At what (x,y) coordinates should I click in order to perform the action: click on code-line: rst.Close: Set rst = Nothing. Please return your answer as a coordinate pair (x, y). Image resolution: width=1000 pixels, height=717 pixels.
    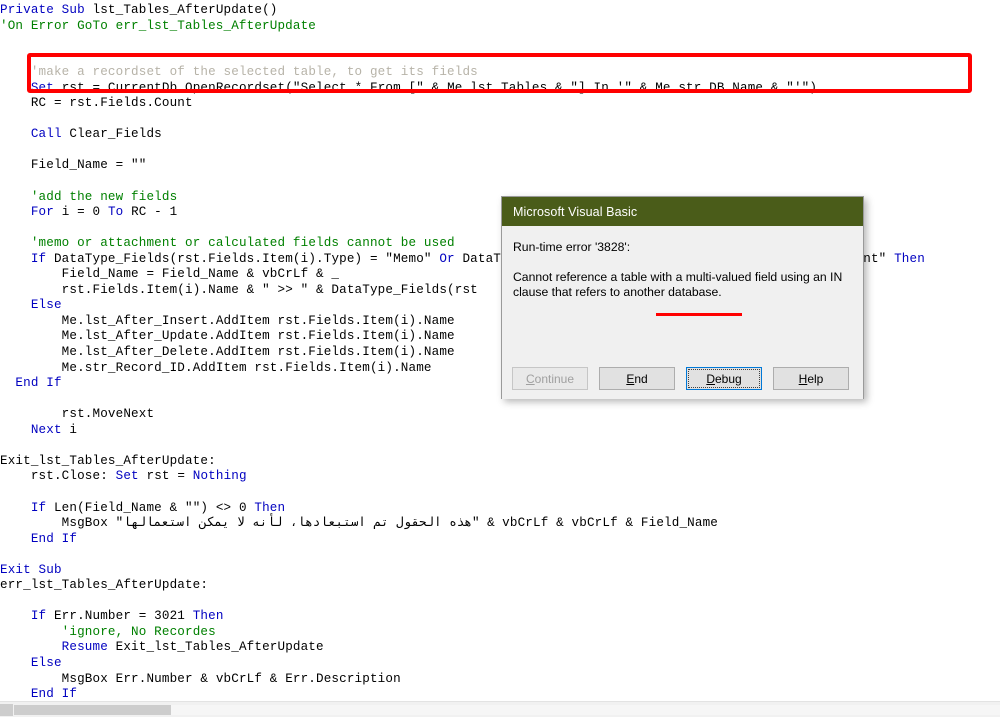
    Looking at the image, I should click on (138, 476).